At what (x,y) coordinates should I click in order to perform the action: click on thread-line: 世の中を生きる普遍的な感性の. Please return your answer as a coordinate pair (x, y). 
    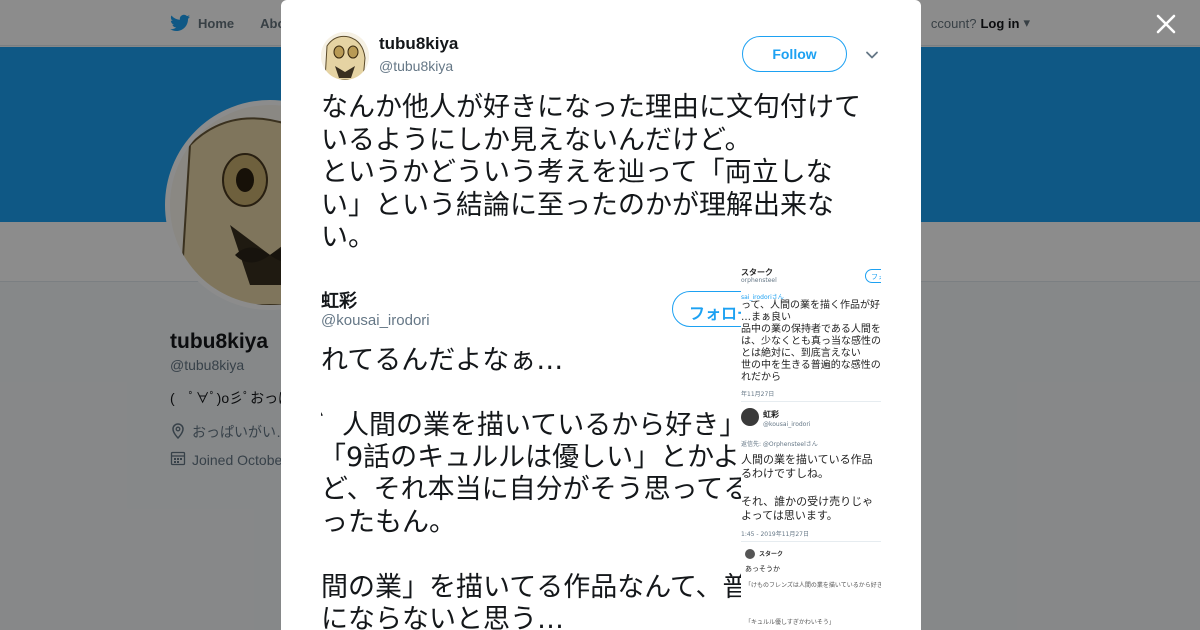
    Looking at the image, I should click on (811, 365).